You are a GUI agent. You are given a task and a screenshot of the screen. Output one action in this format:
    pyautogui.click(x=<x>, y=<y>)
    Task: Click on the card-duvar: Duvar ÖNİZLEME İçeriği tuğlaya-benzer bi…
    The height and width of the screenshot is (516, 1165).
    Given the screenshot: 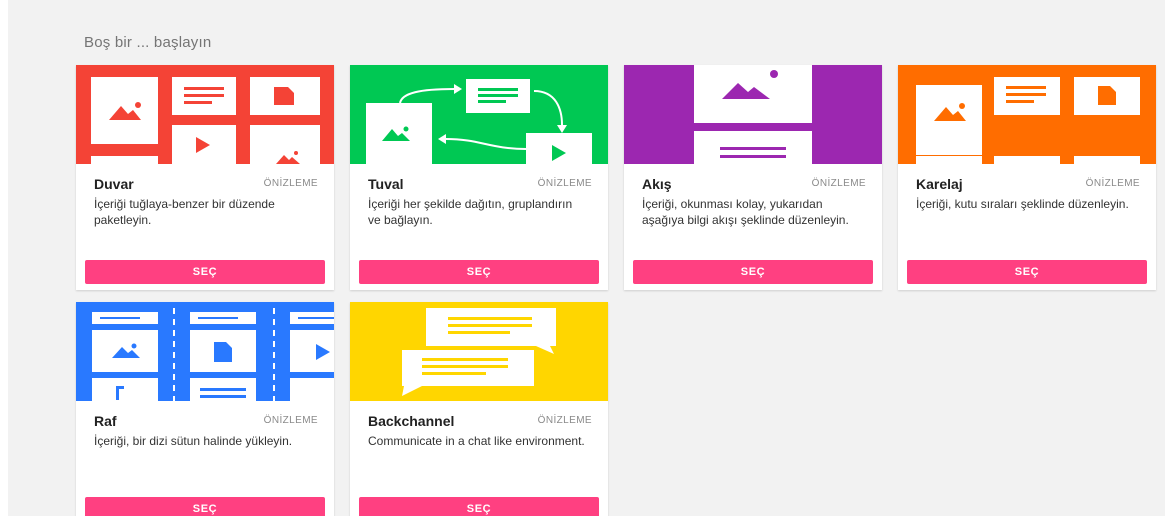 What is the action you would take?
    pyautogui.click(x=205, y=177)
    